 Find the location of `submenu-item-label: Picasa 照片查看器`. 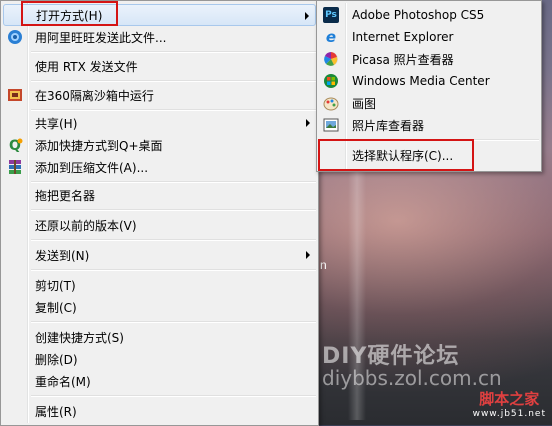

submenu-item-label: Picasa 照片查看器 is located at coordinates (403, 59).